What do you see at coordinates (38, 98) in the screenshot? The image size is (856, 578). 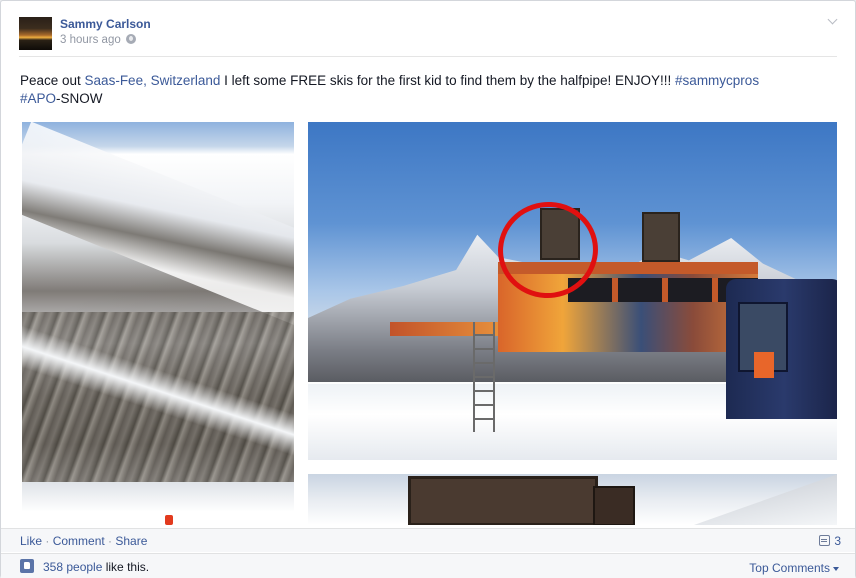 I see `hashtag-link: #APO` at bounding box center [38, 98].